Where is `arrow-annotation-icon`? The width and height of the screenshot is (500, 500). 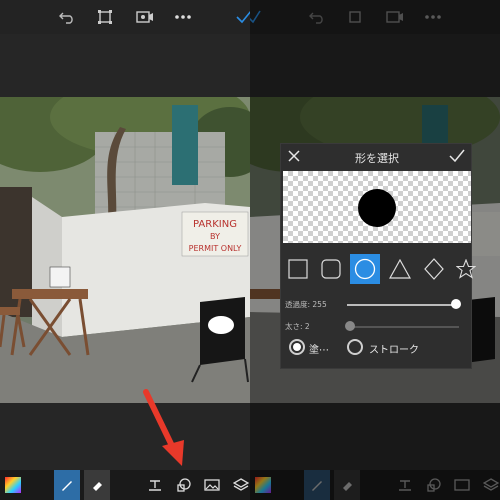 arrow-annotation-icon is located at coordinates (163, 427).